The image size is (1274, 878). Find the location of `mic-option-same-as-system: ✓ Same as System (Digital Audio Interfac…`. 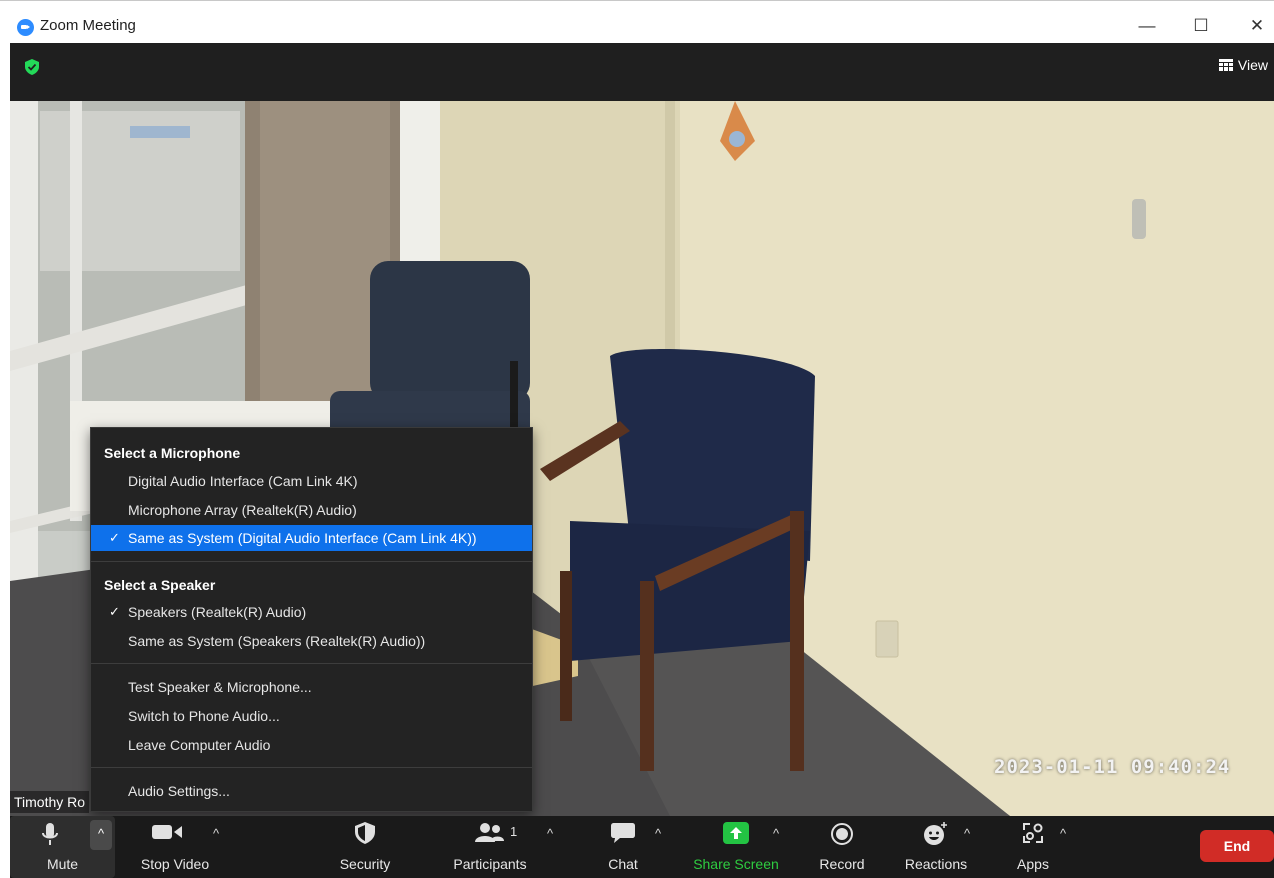

mic-option-same-as-system: ✓ Same as System (Digital Audio Interfac… is located at coordinates (311, 538).